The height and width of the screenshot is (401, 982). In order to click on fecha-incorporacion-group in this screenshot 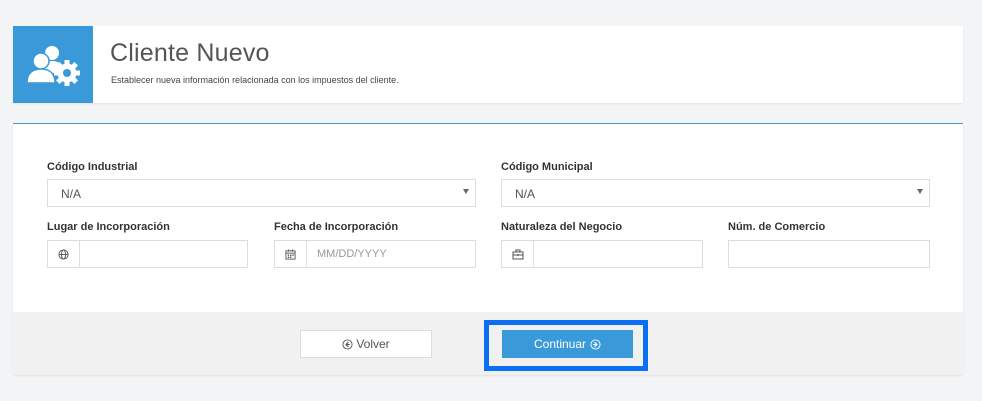, I will do `click(375, 254)`.